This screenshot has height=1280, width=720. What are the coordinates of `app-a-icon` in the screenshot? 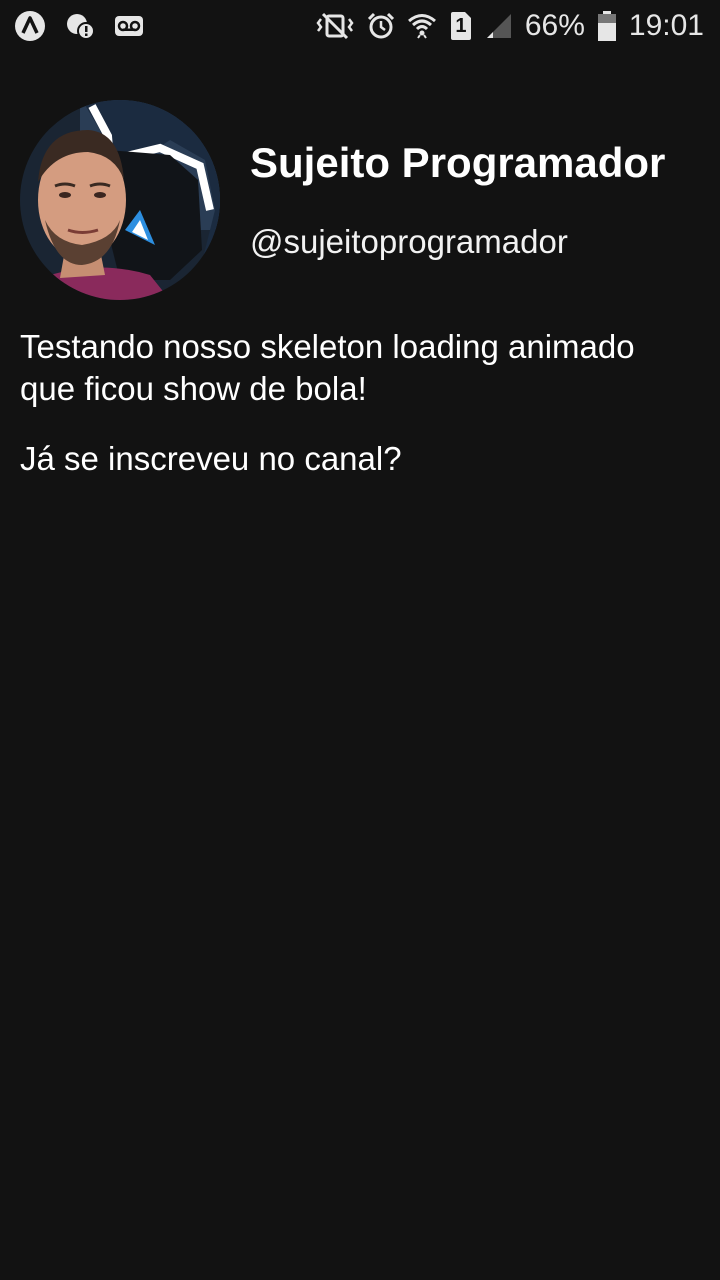 It's located at (30, 26).